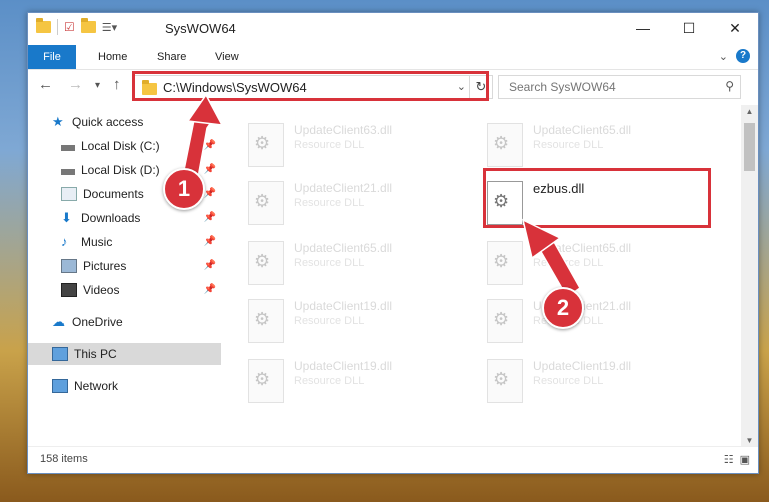  What do you see at coordinates (729, 86) in the screenshot?
I see `search-icon: ⚲` at bounding box center [729, 86].